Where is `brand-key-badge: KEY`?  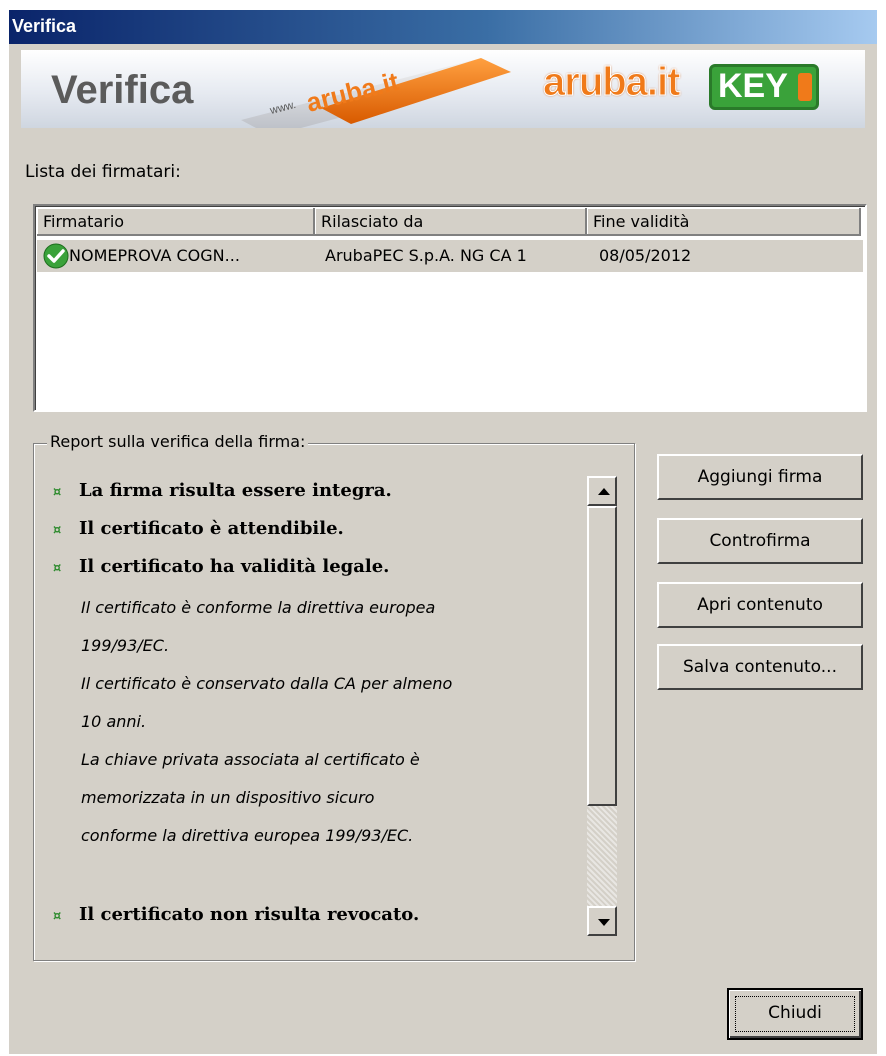
brand-key-badge: KEY is located at coordinates (764, 87).